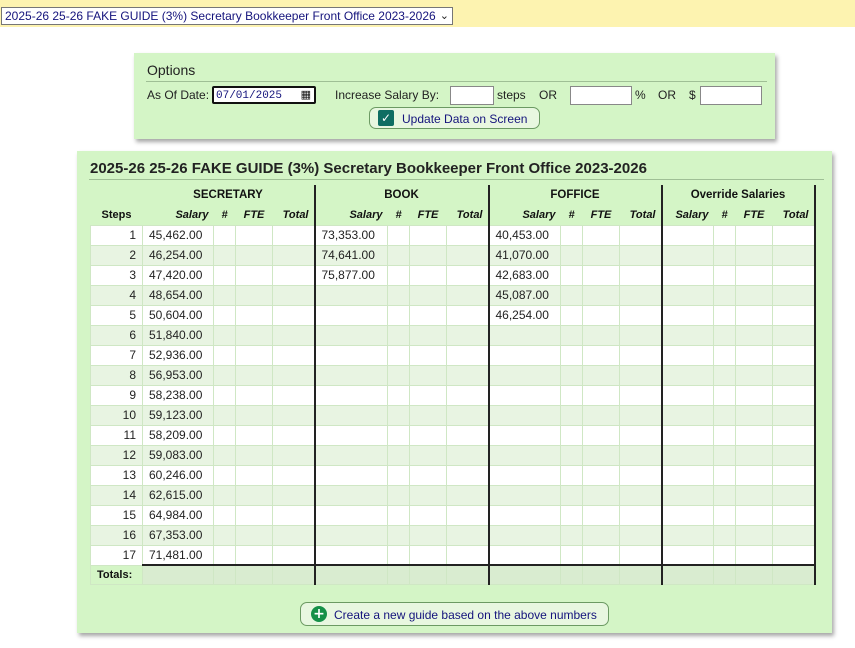 The image size is (855, 648). Describe the element at coordinates (264, 95) in the screenshot. I see `as-of-date-input: 07/01/2025 ▦` at that location.